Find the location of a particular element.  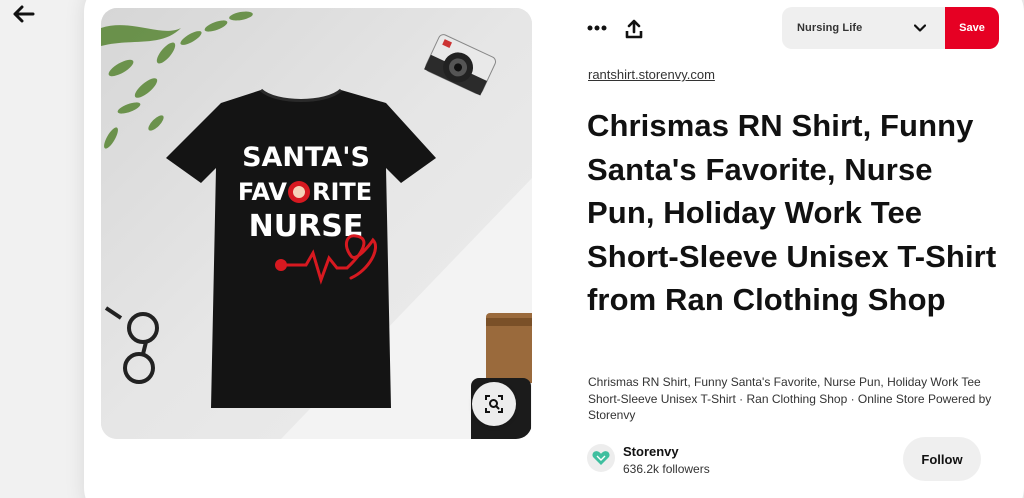

creator-name: Storenvy is located at coordinates (651, 451).